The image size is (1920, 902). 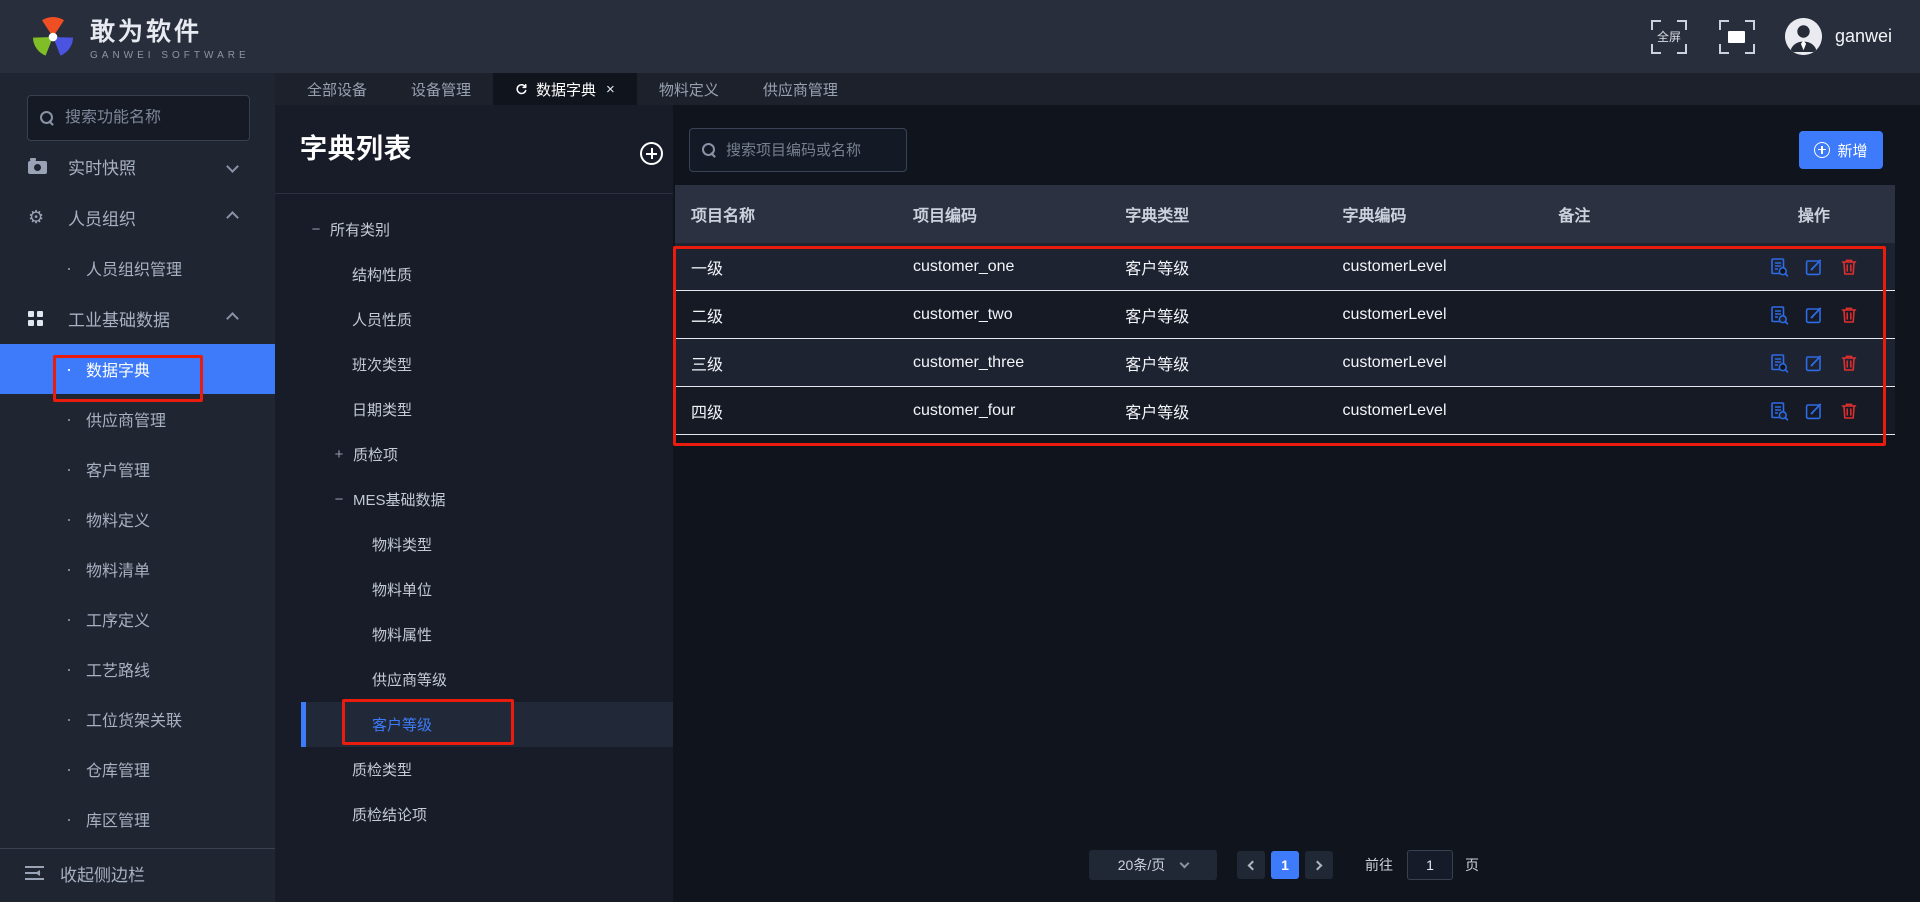 I want to click on tree-node-shift-type: 班次类型, so click(x=474, y=364).